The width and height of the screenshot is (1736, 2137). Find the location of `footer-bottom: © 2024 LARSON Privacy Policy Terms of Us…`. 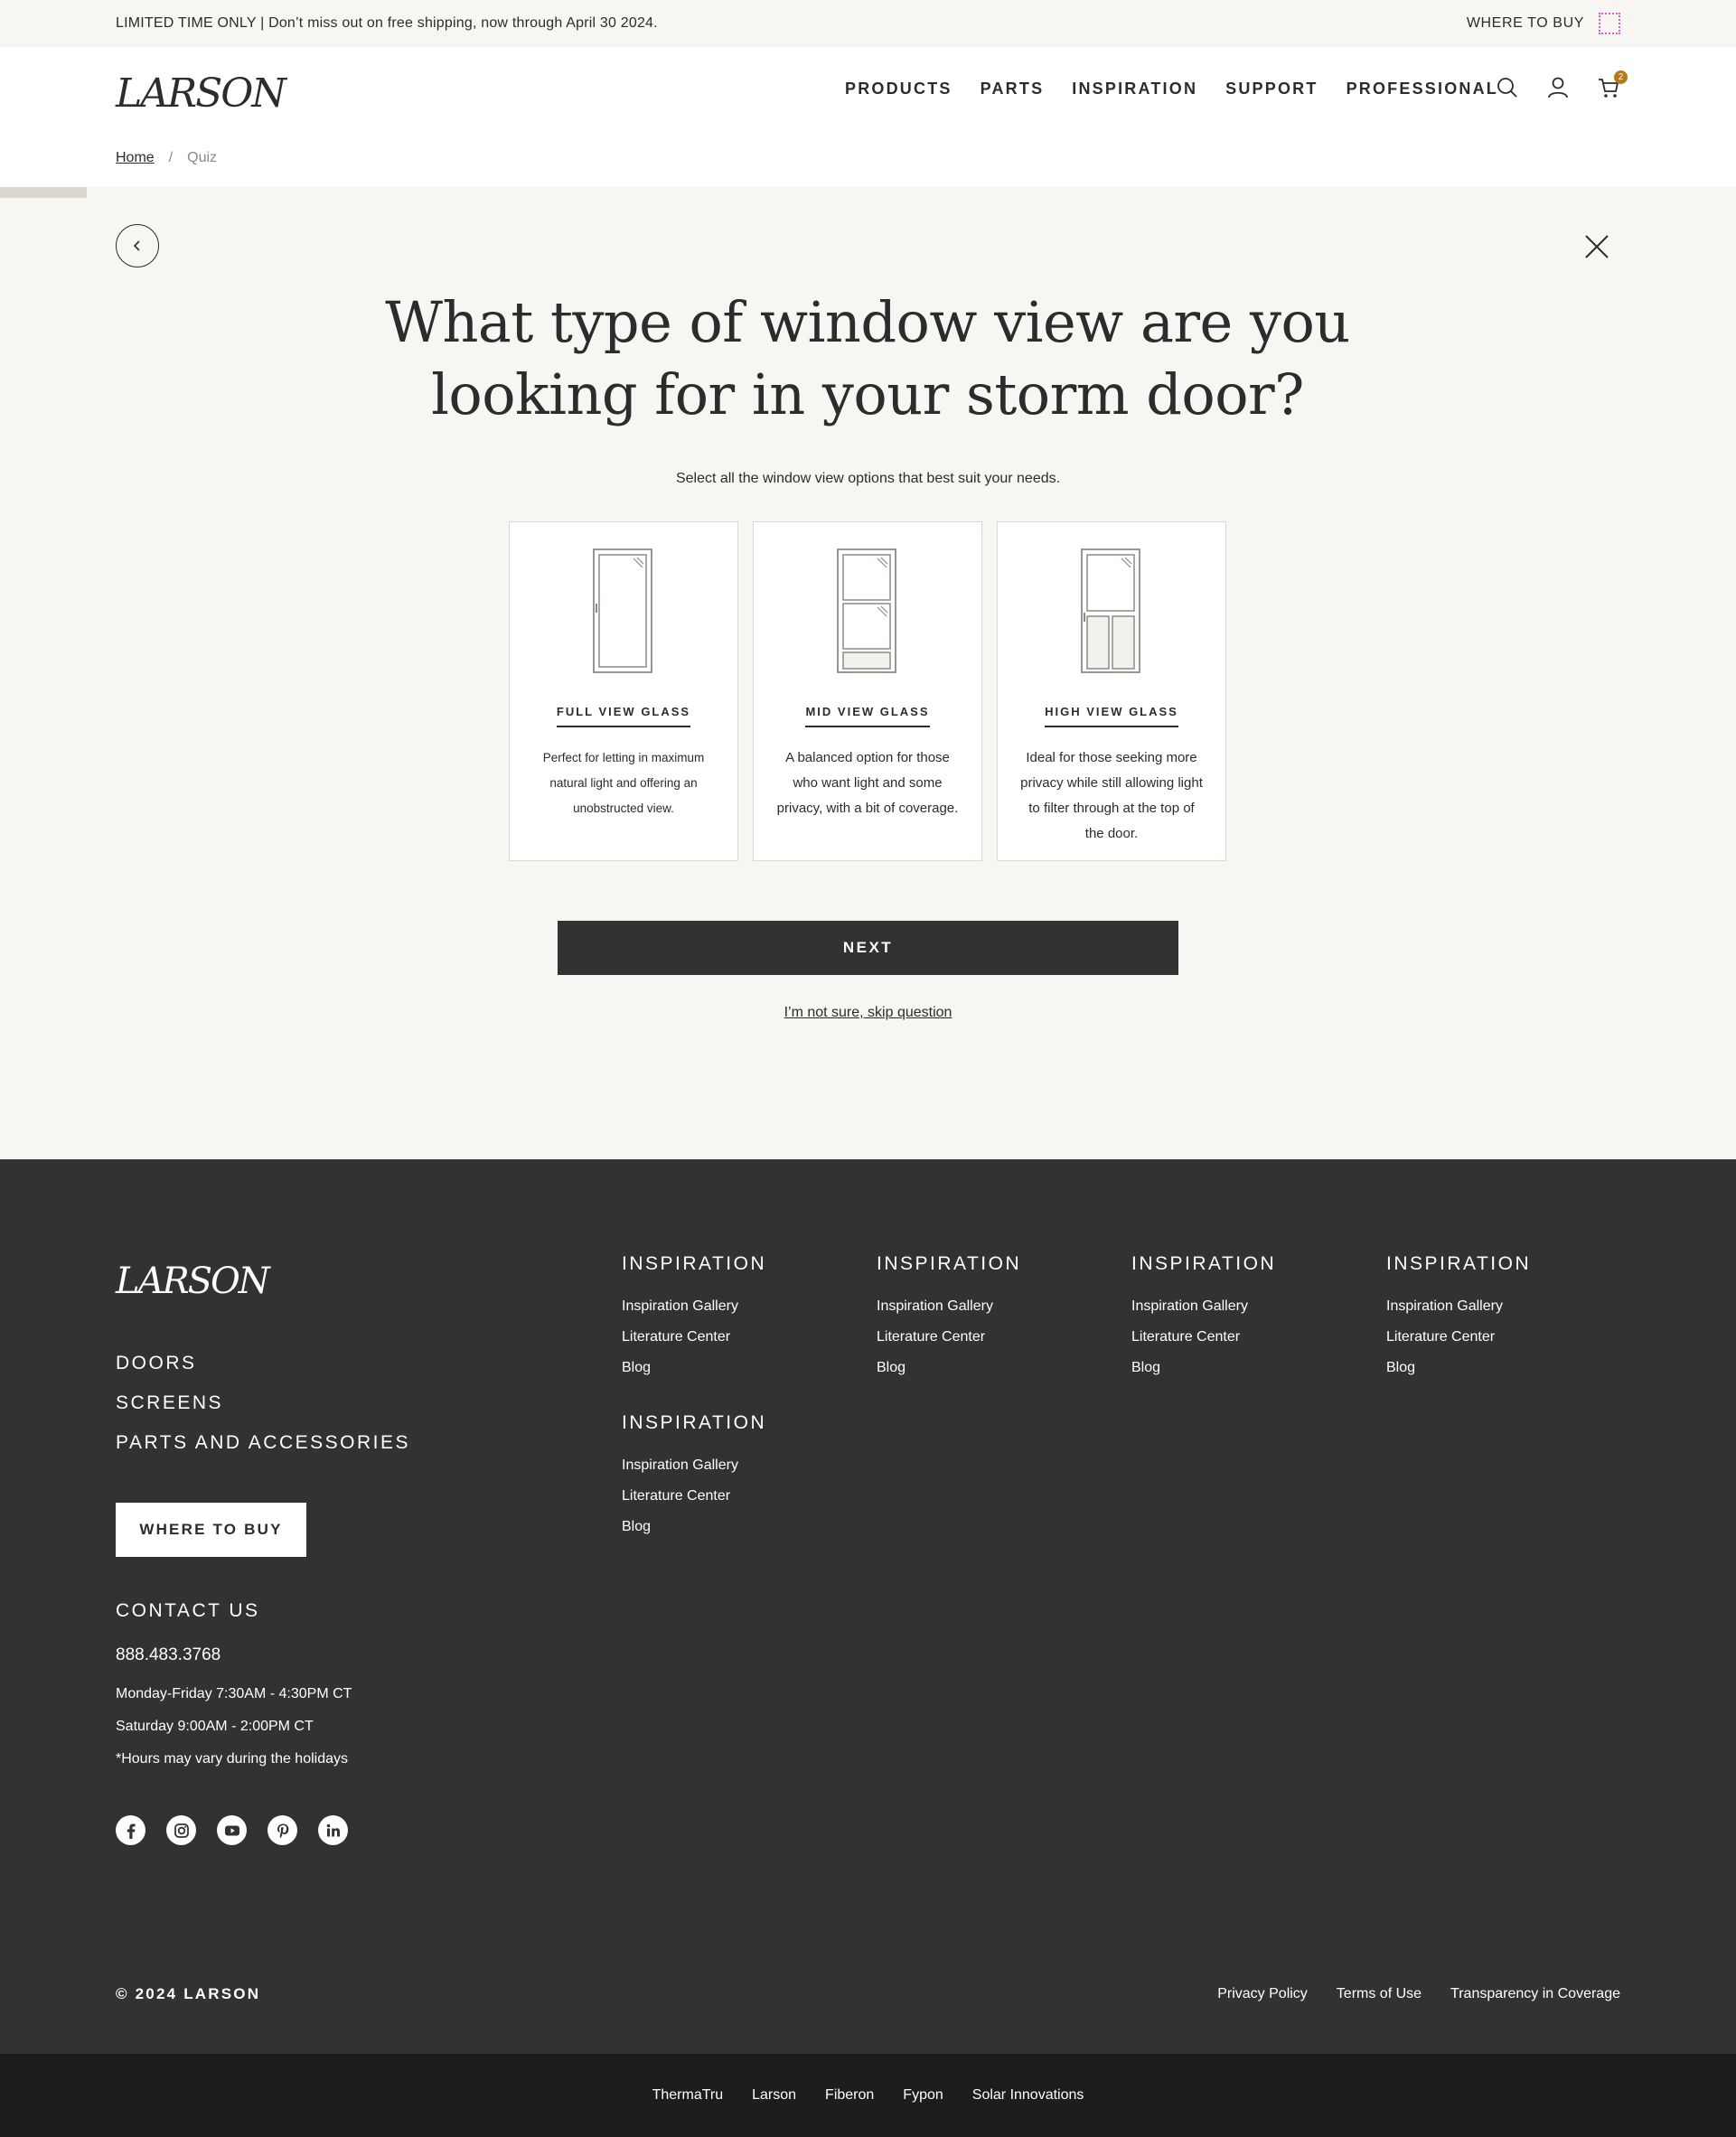

footer-bottom: © 2024 LARSON Privacy Policy Terms of Us… is located at coordinates (868, 1994).